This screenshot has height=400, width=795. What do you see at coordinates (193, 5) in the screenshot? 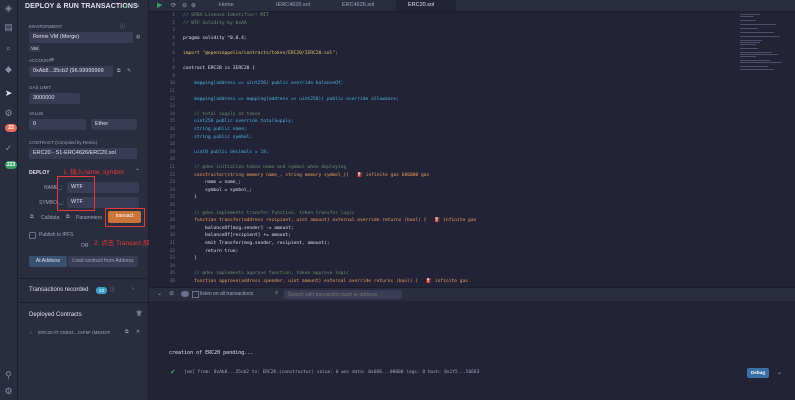
I see `zoom-in-icon: ⊕` at bounding box center [193, 5].